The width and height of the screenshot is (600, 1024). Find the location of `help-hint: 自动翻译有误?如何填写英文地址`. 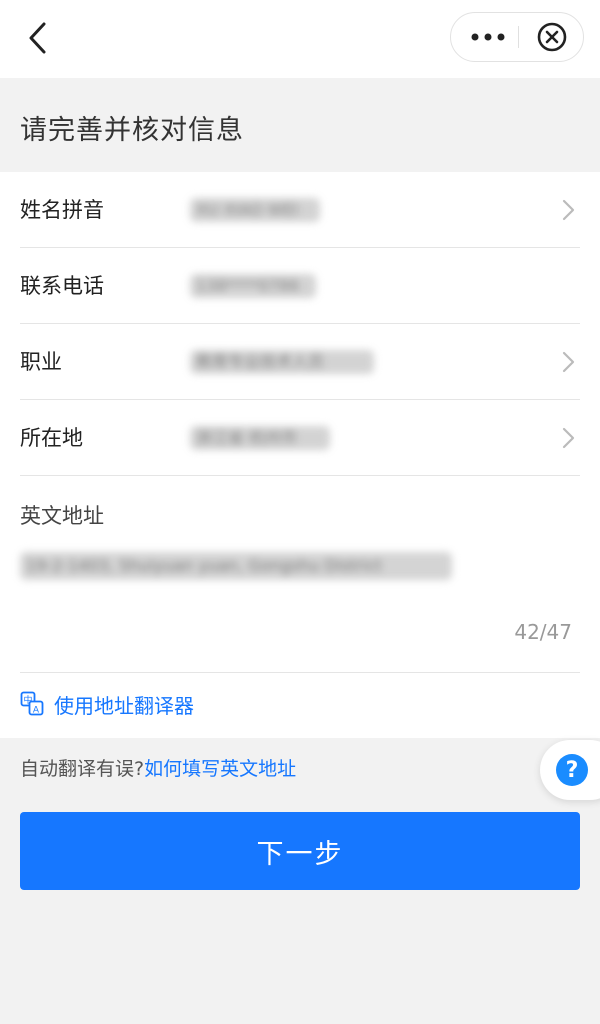

help-hint: 自动翻译有误?如何填写英文地址 is located at coordinates (158, 767).